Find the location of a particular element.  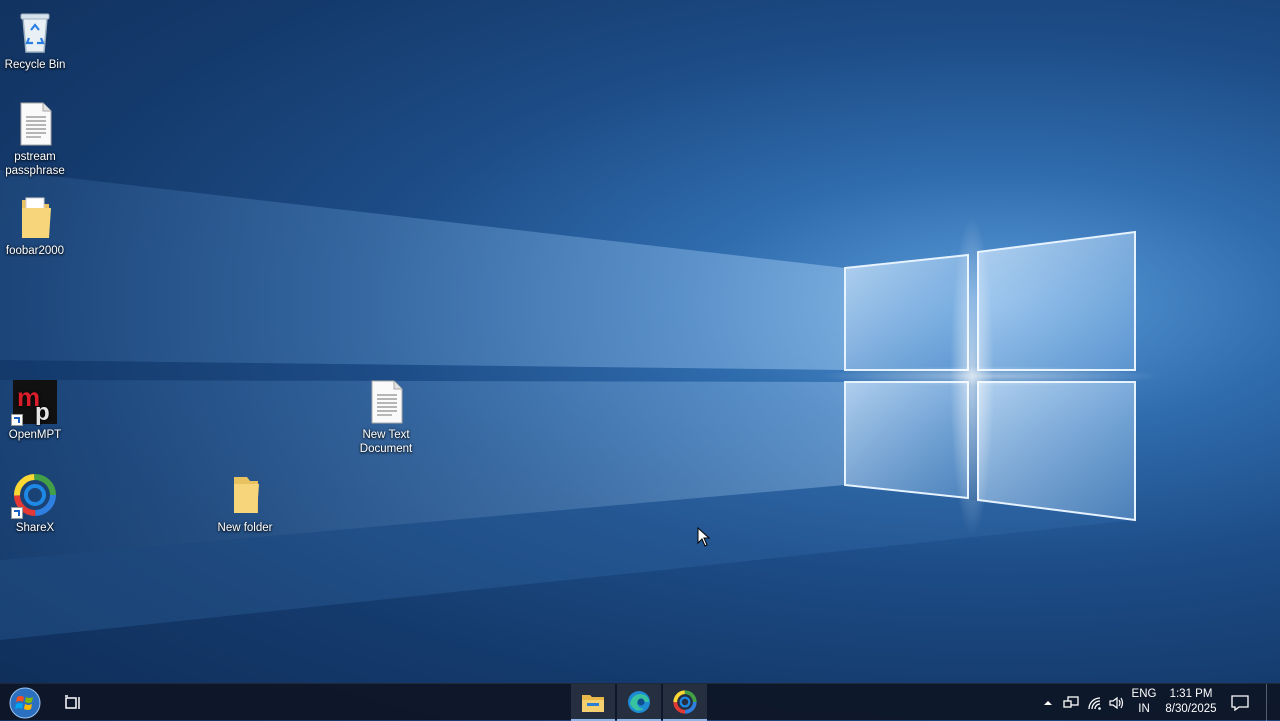

desktop-icon-sharex: ShareX is located at coordinates (37, 503).